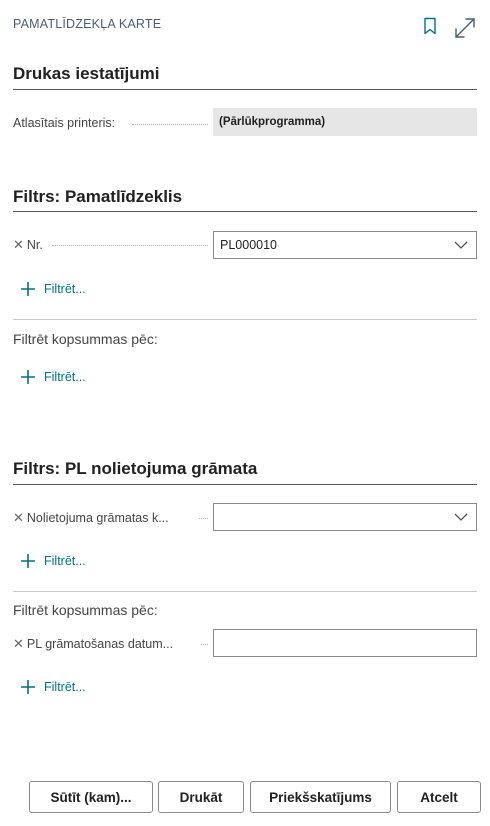 The height and width of the screenshot is (826, 490). What do you see at coordinates (439, 797) in the screenshot?
I see `cancel-button: Atcelt` at bounding box center [439, 797].